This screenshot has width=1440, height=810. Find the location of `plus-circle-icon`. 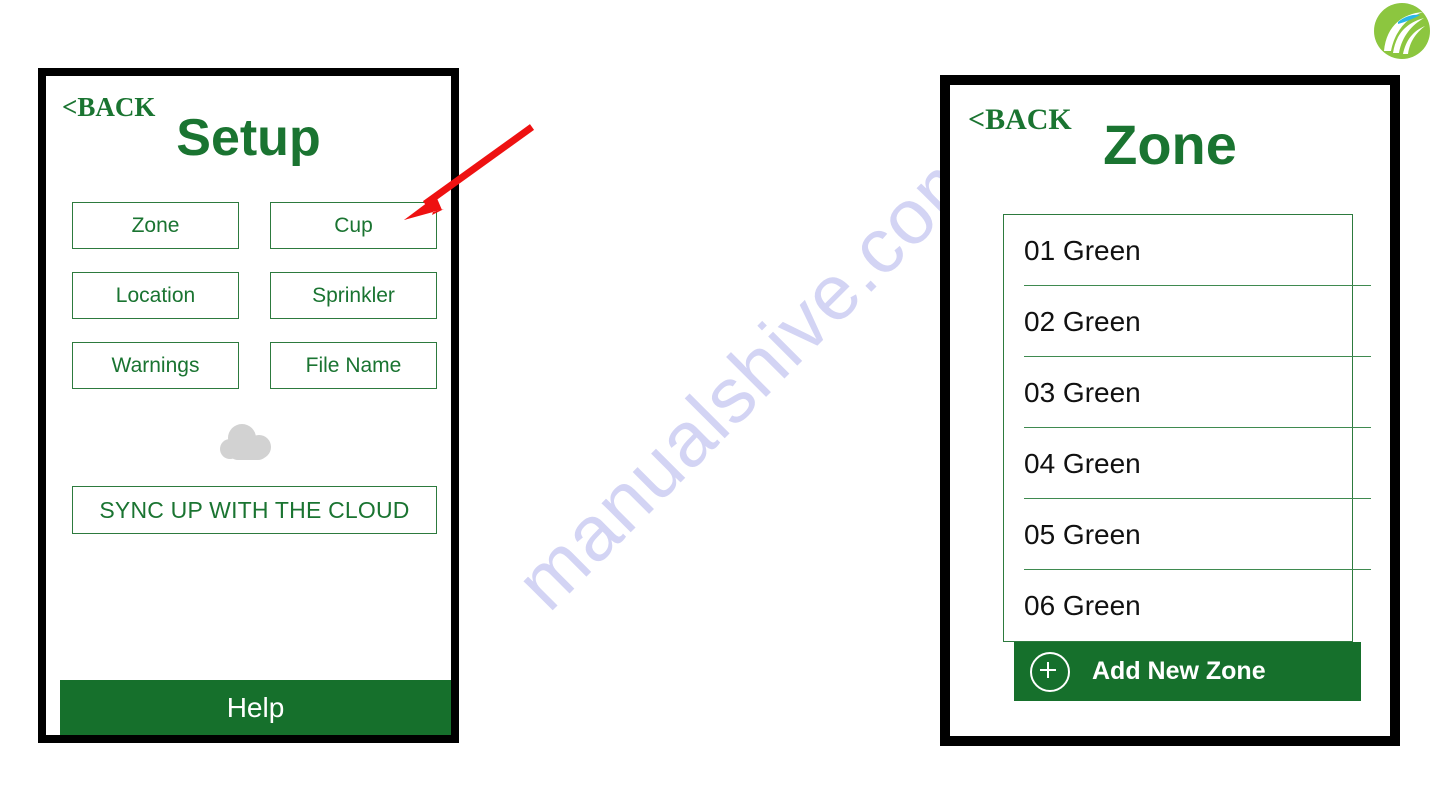

plus-circle-icon is located at coordinates (1050, 671).